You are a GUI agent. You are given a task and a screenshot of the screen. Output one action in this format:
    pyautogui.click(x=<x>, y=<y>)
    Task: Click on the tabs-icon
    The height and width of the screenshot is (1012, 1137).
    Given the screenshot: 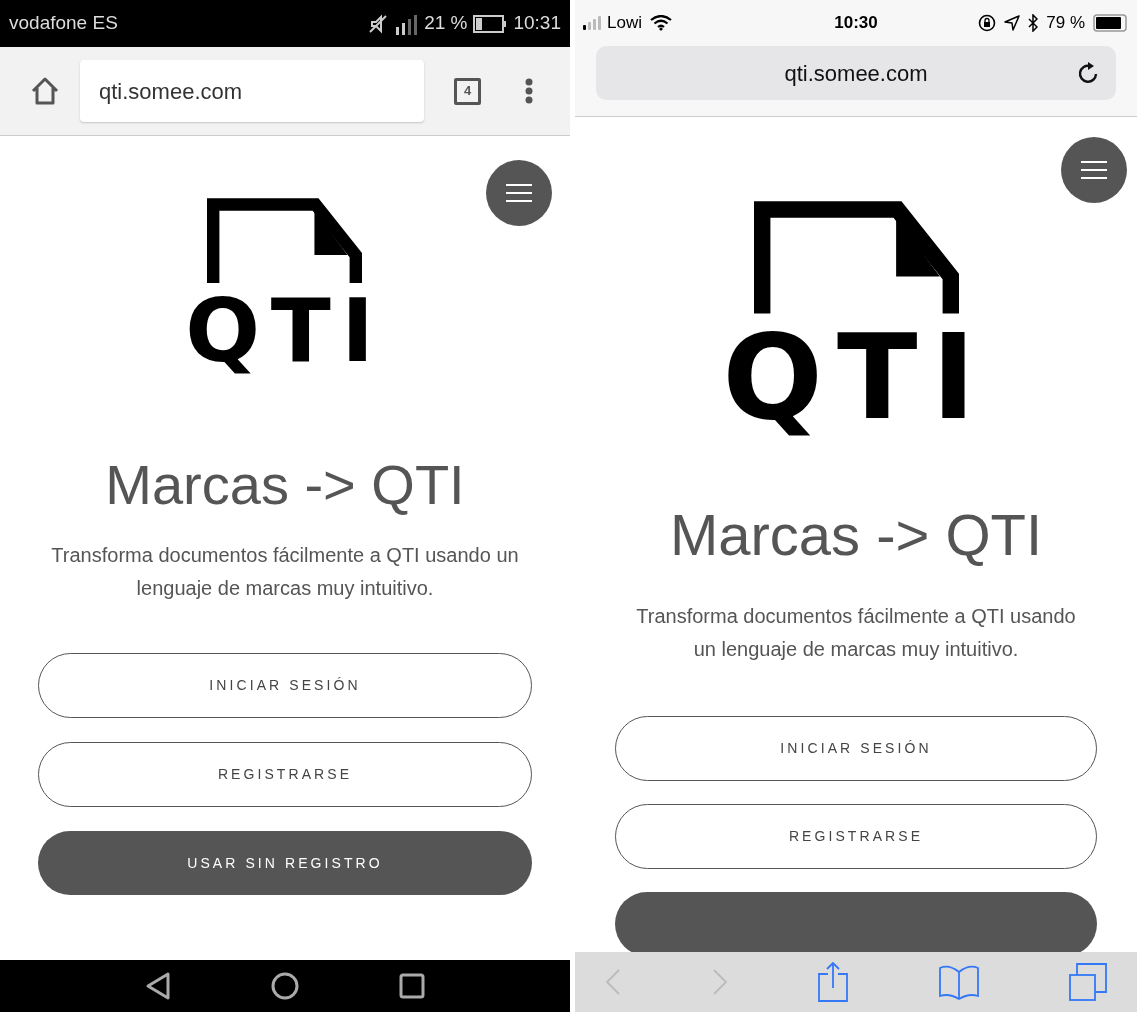 What is the action you would take?
    pyautogui.click(x=1088, y=982)
    